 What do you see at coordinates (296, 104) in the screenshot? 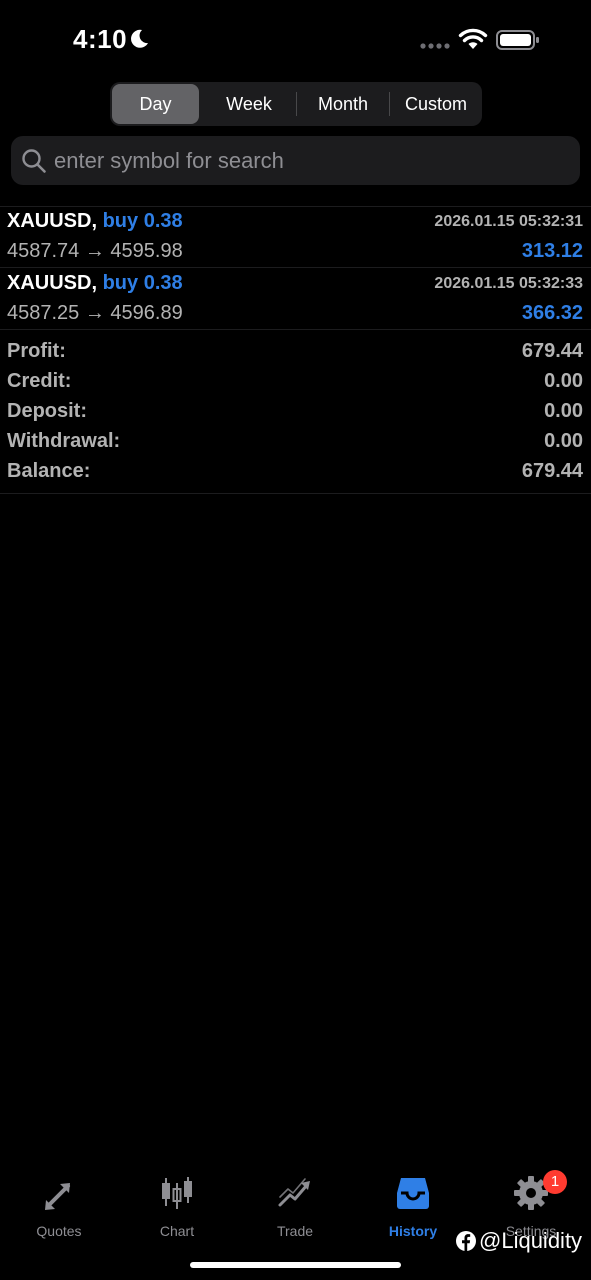
I see `period-segmented-control: Day Week Month Custom` at bounding box center [296, 104].